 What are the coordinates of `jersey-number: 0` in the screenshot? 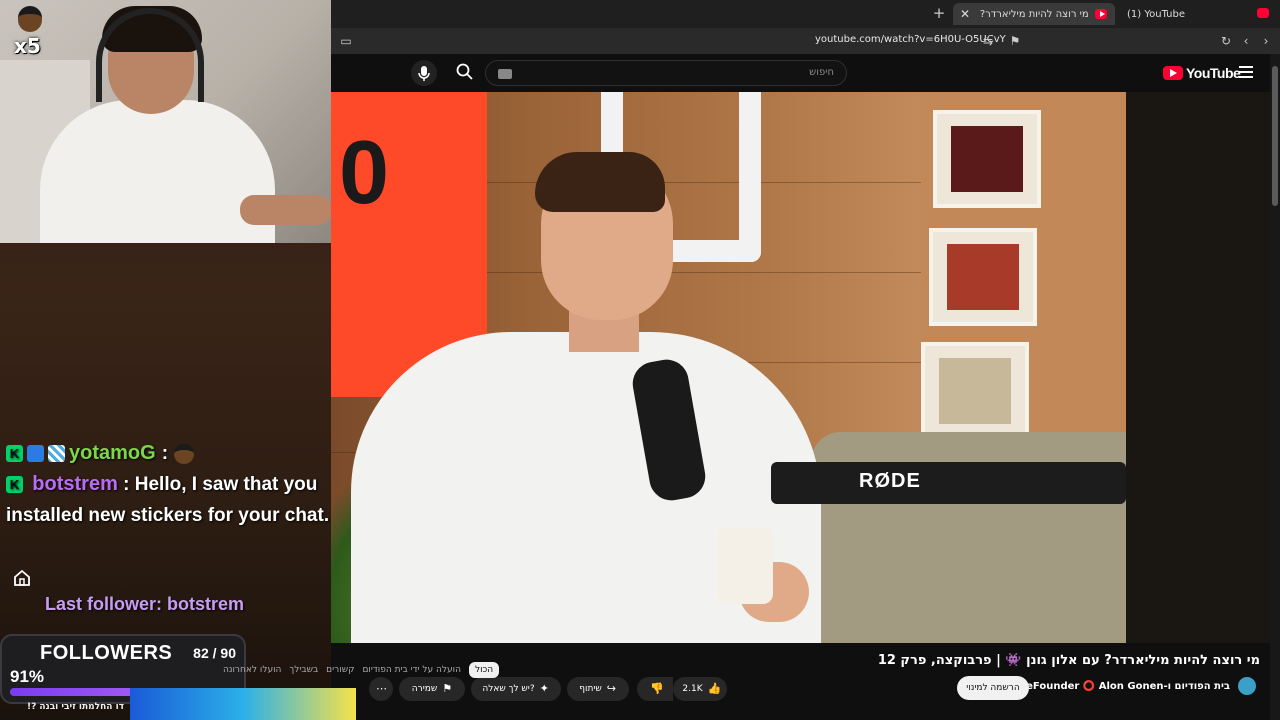 It's located at (364, 173).